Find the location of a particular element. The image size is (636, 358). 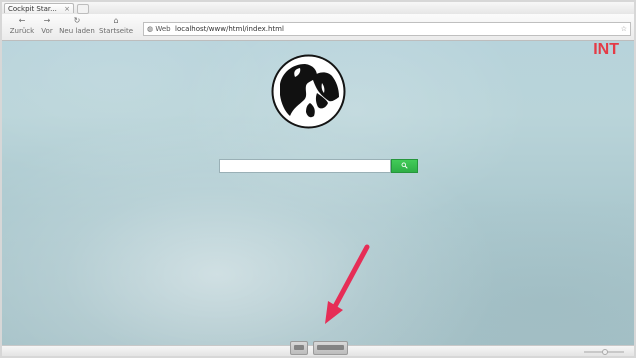

home-icon: ⌂ is located at coordinates (116, 20).